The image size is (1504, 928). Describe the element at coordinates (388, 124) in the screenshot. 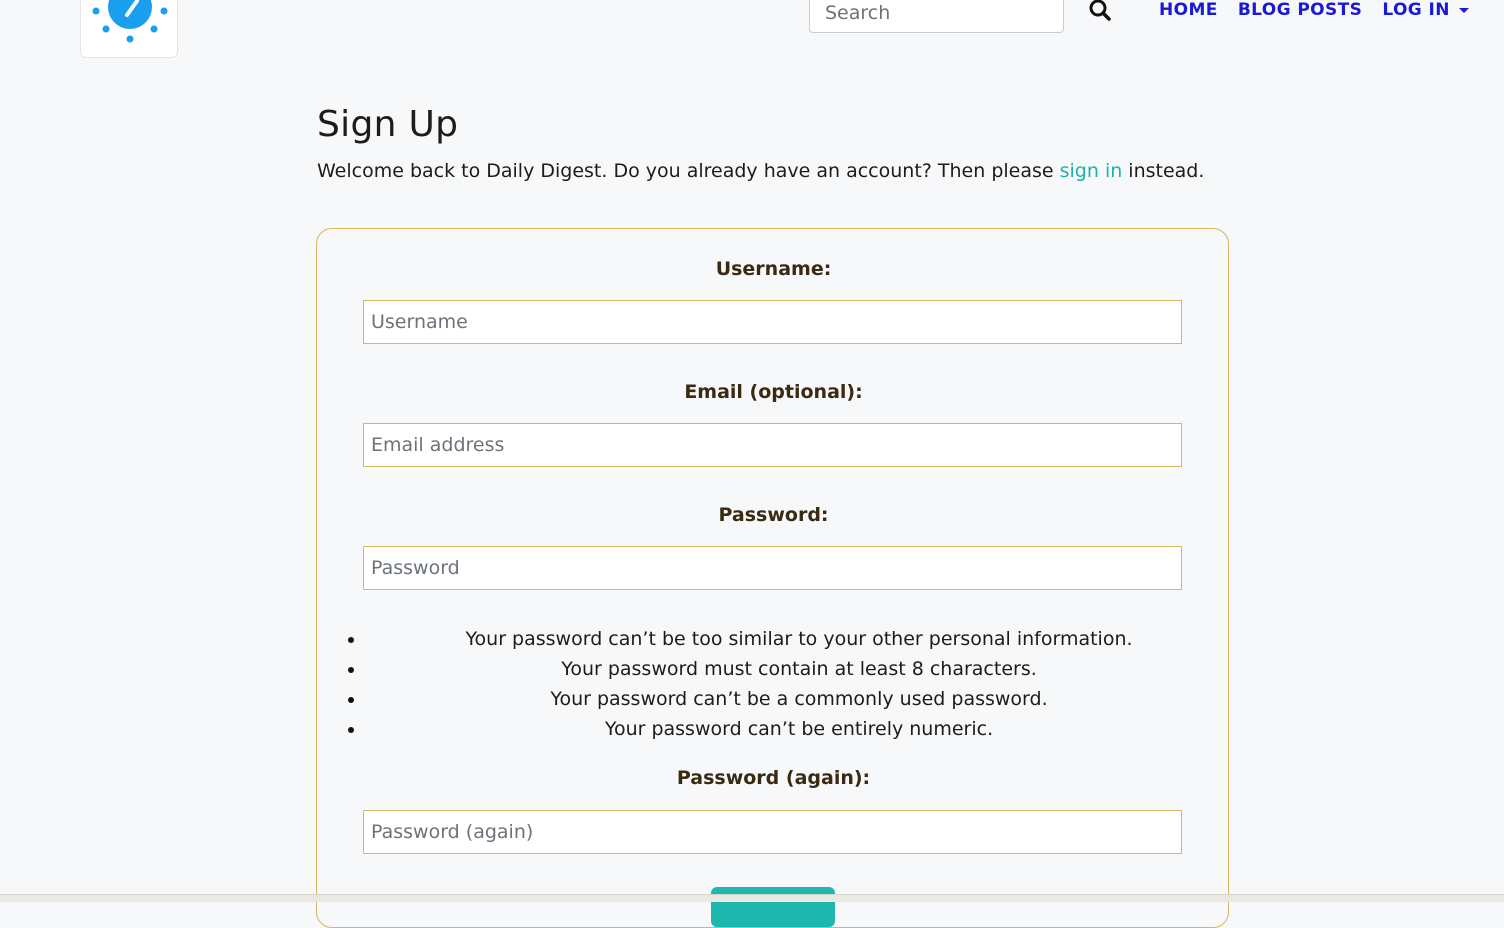

I see `page-title: Sign Up` at that location.